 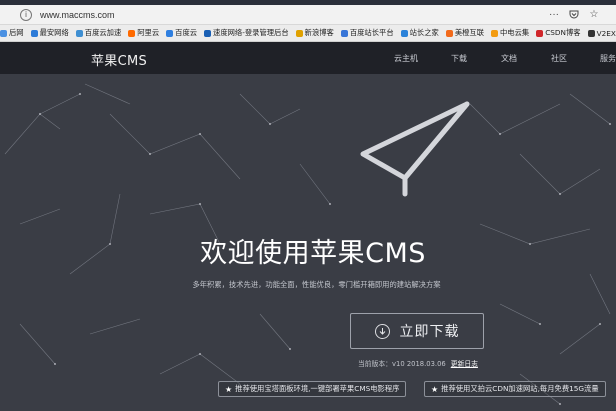 I want to click on current-version: 当前版本：v10 2018.03.06, so click(x=402, y=364).